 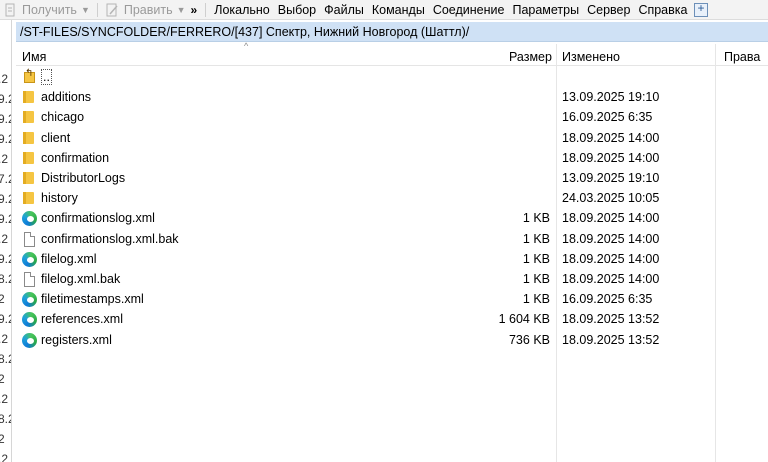 I want to click on column-header-modified: Изменено, so click(x=591, y=55).